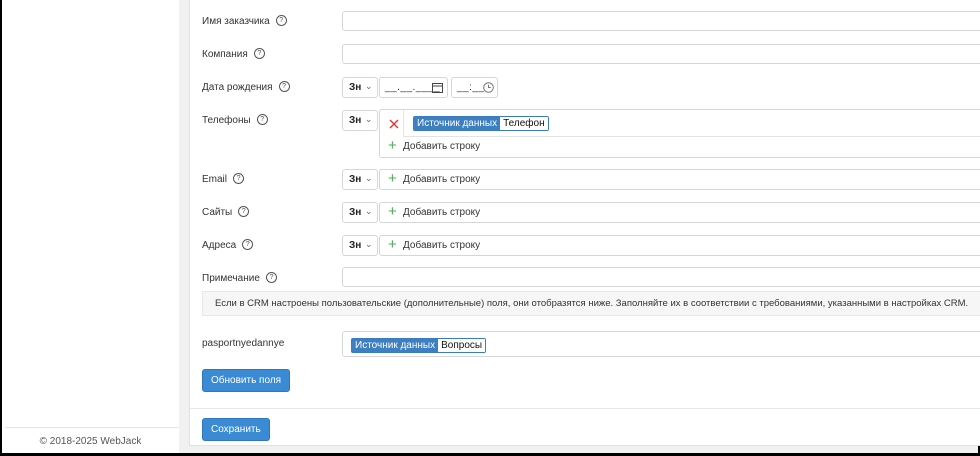 The image size is (980, 456). I want to click on note-input, so click(661, 277).